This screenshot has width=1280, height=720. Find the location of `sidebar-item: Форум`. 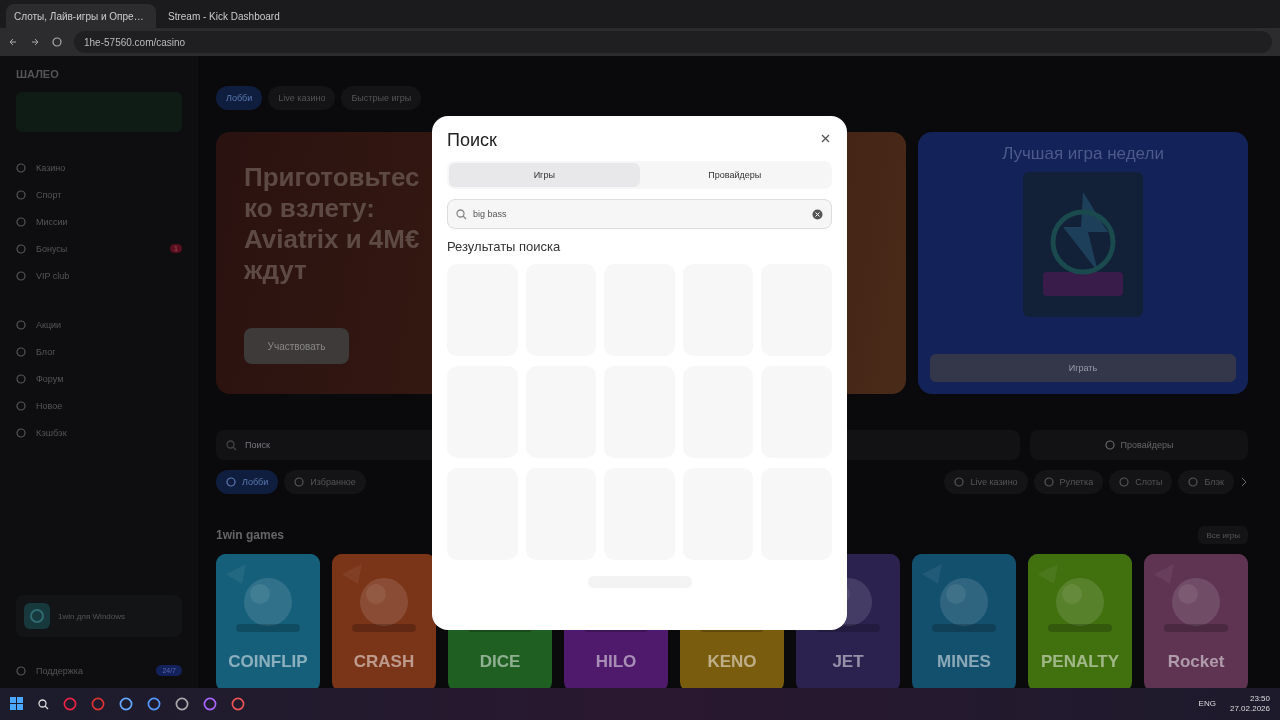

sidebar-item: Форум is located at coordinates (99, 378).